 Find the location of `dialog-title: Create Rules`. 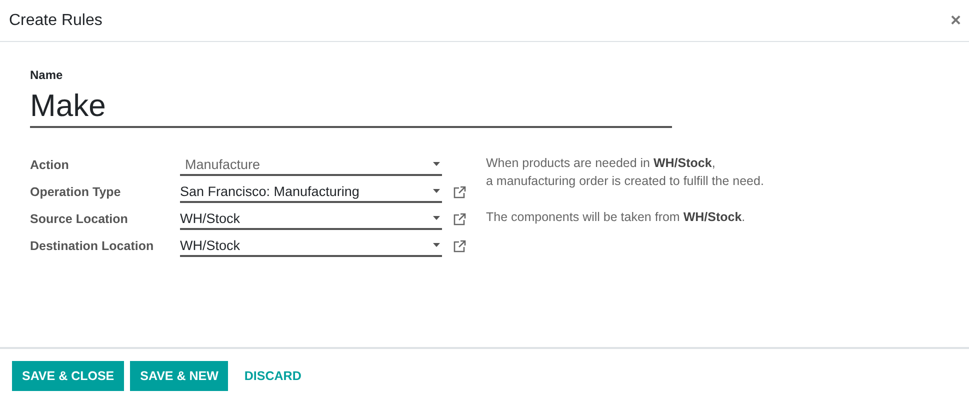

dialog-title: Create Rules is located at coordinates (55, 21).